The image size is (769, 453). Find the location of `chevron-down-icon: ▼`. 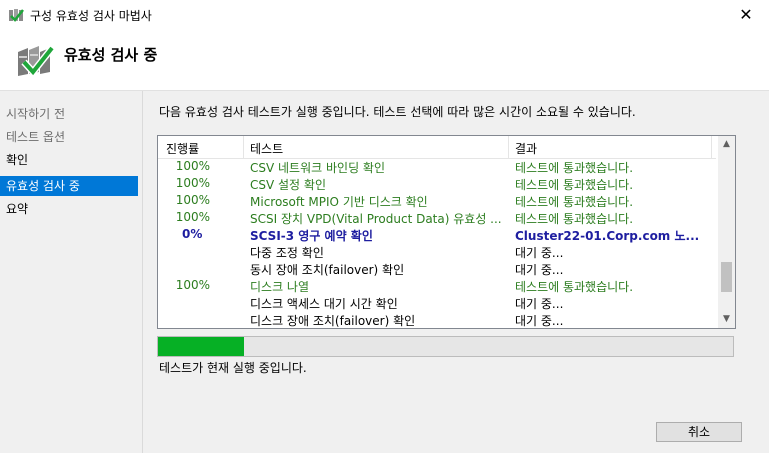

chevron-down-icon: ▼ is located at coordinates (726, 319).